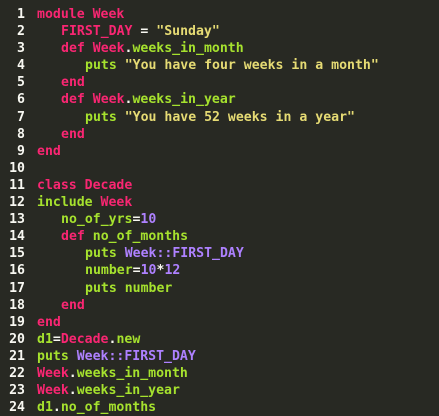  I want to click on code-text: number=10*12, so click(108, 270).